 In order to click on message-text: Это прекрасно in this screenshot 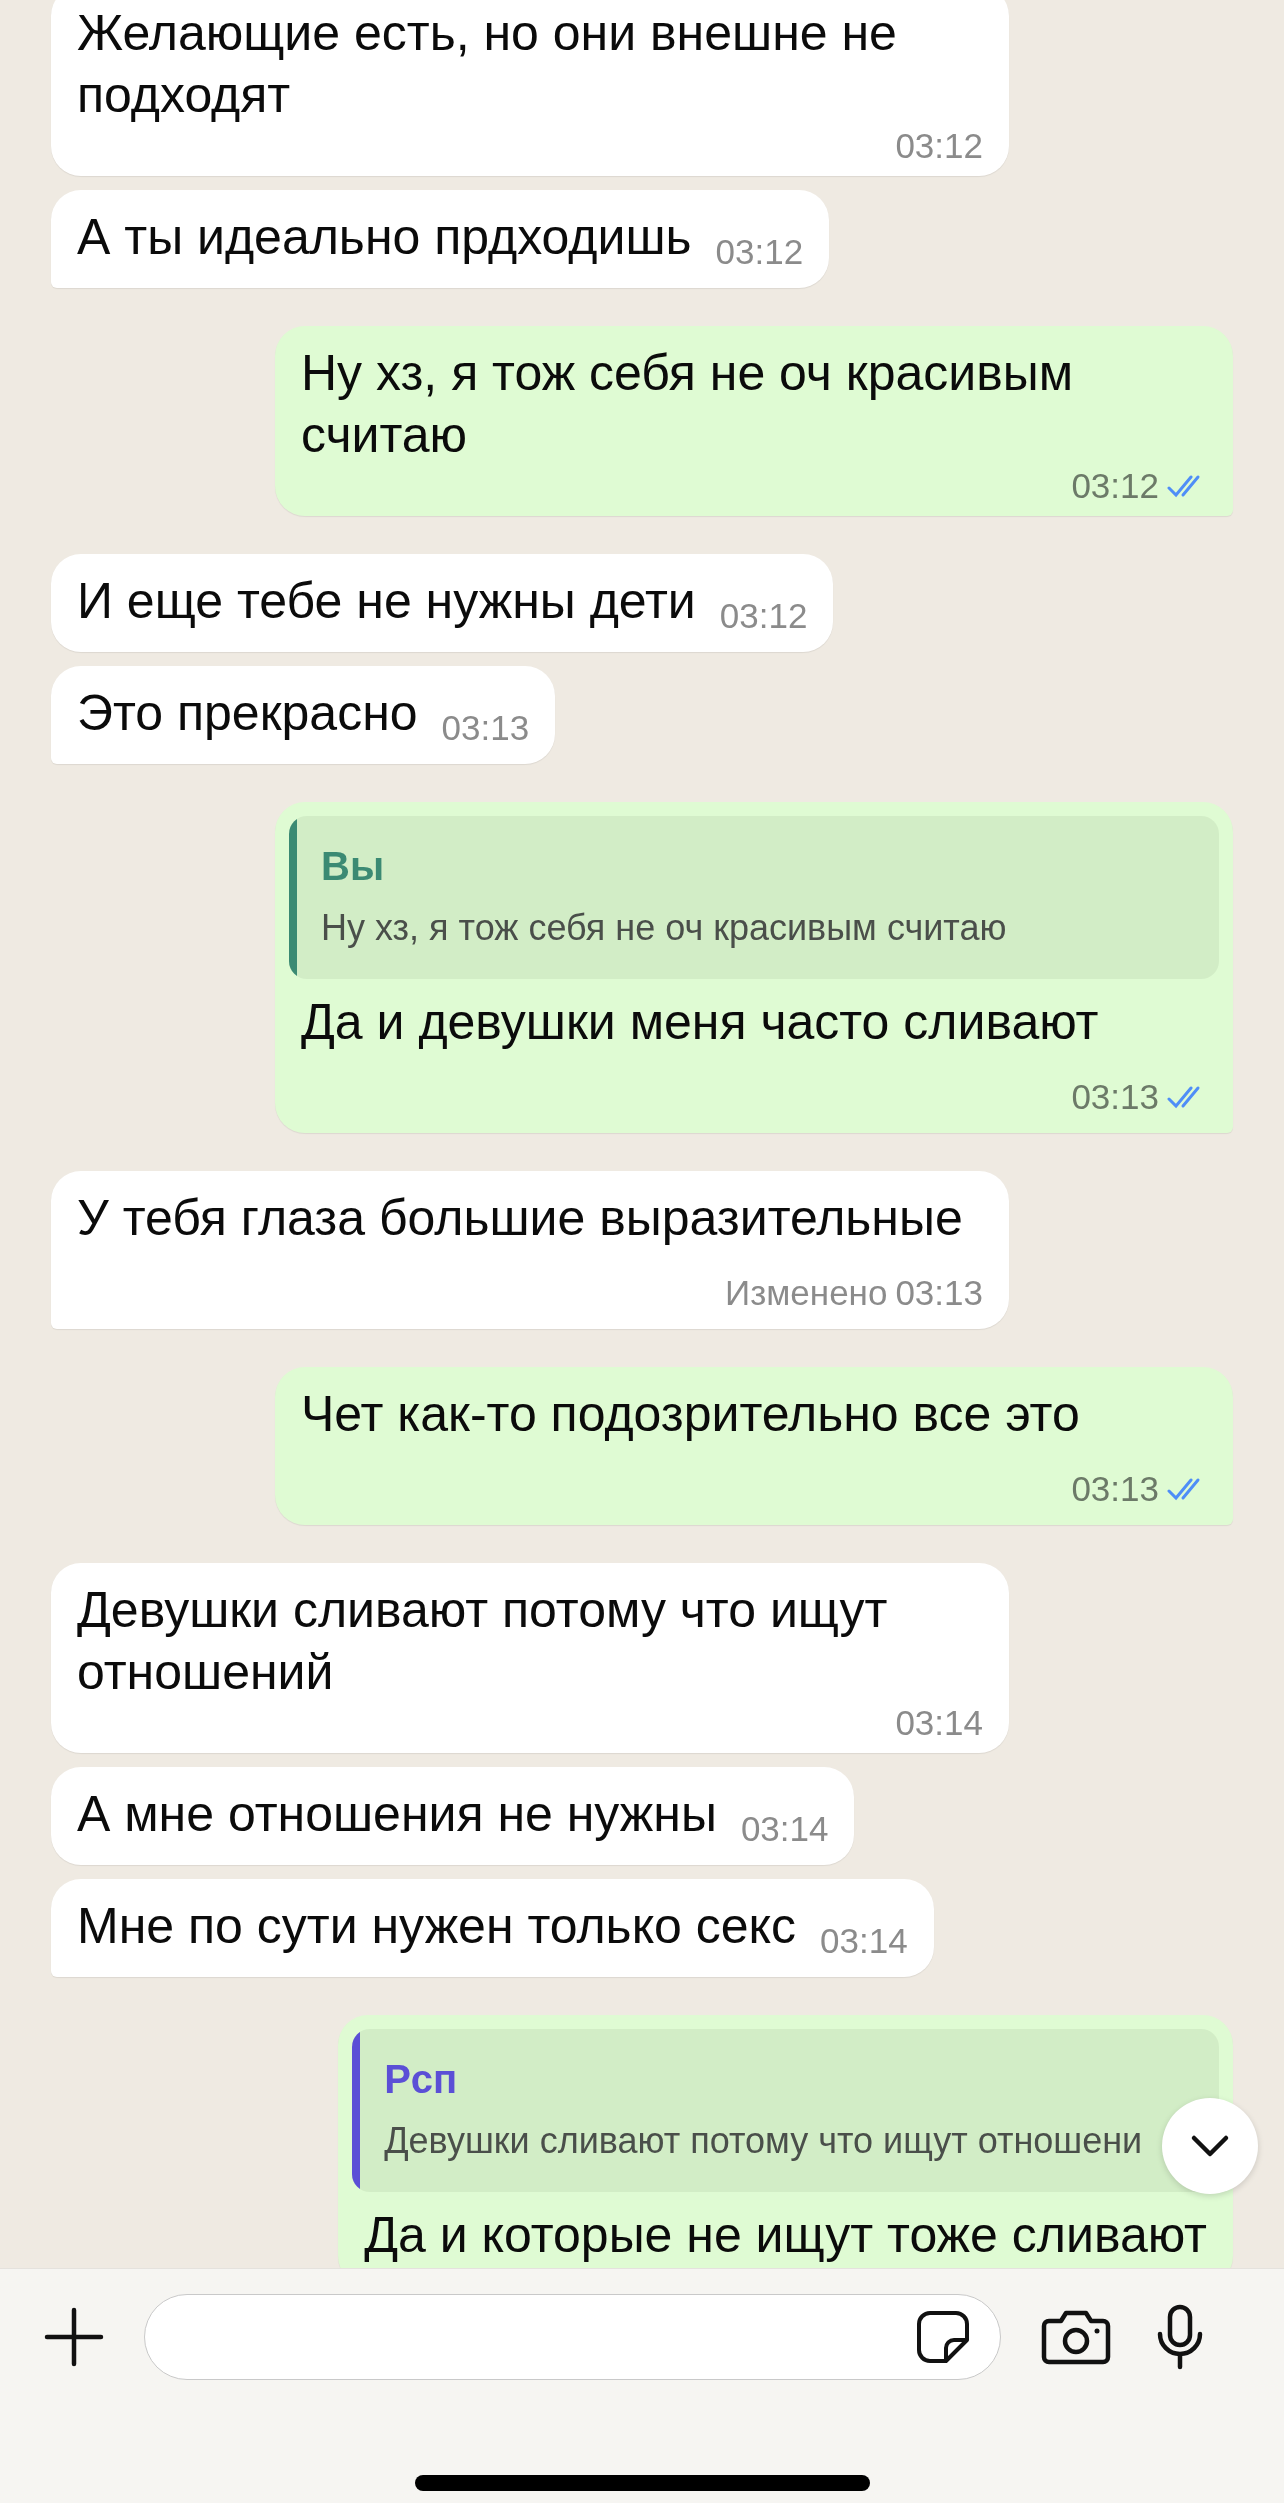, I will do `click(247, 713)`.